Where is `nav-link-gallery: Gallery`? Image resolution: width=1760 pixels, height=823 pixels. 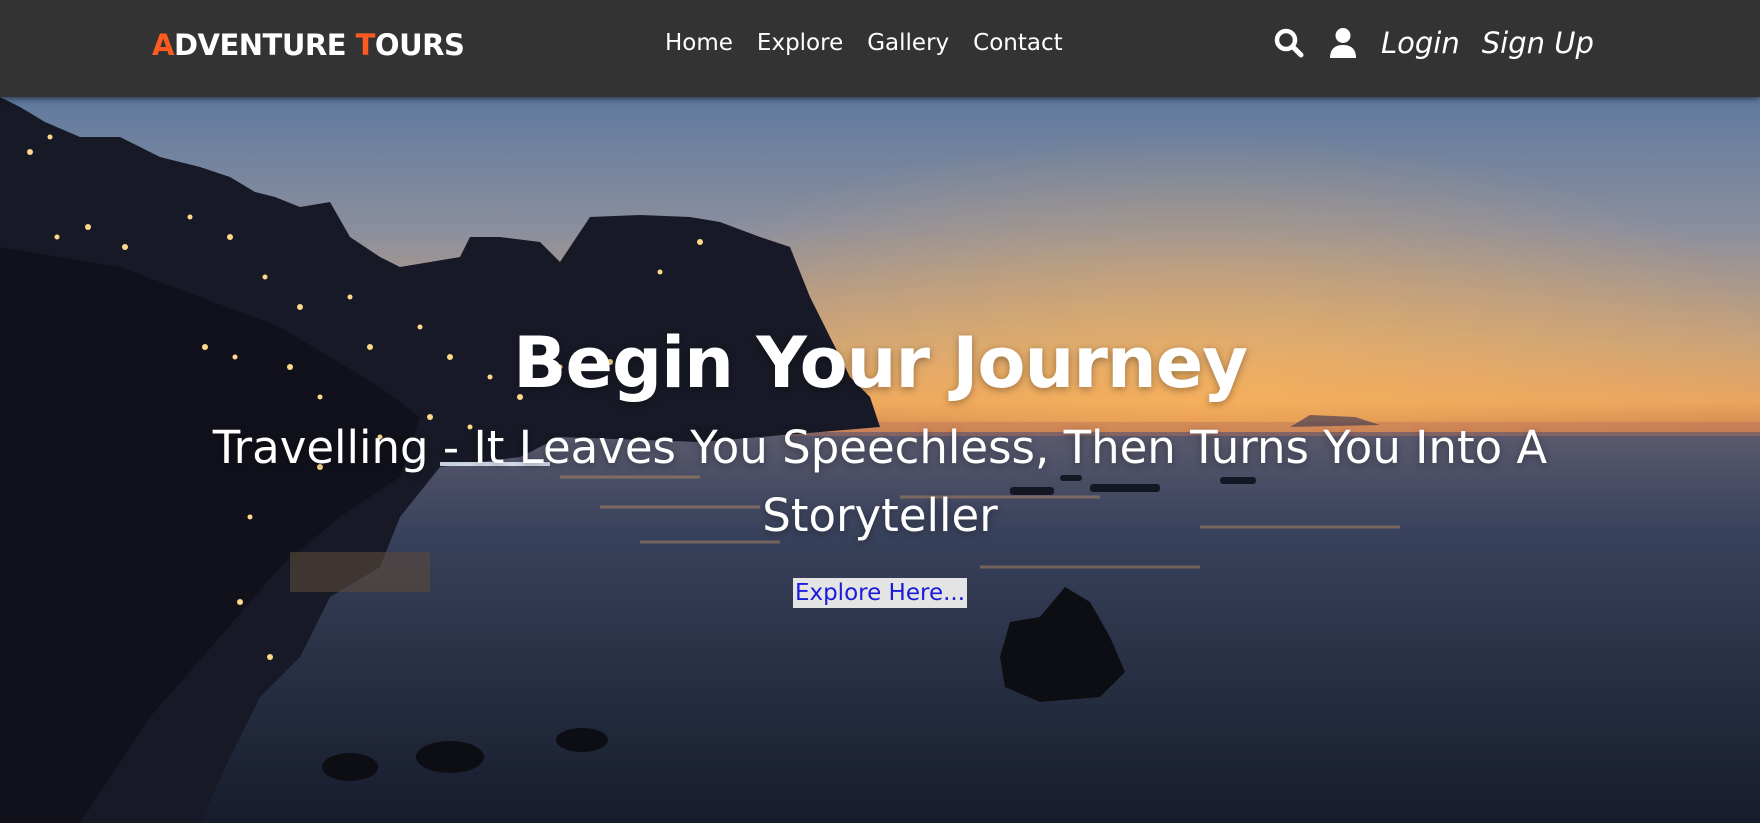
nav-link-gallery: Gallery is located at coordinates (908, 43).